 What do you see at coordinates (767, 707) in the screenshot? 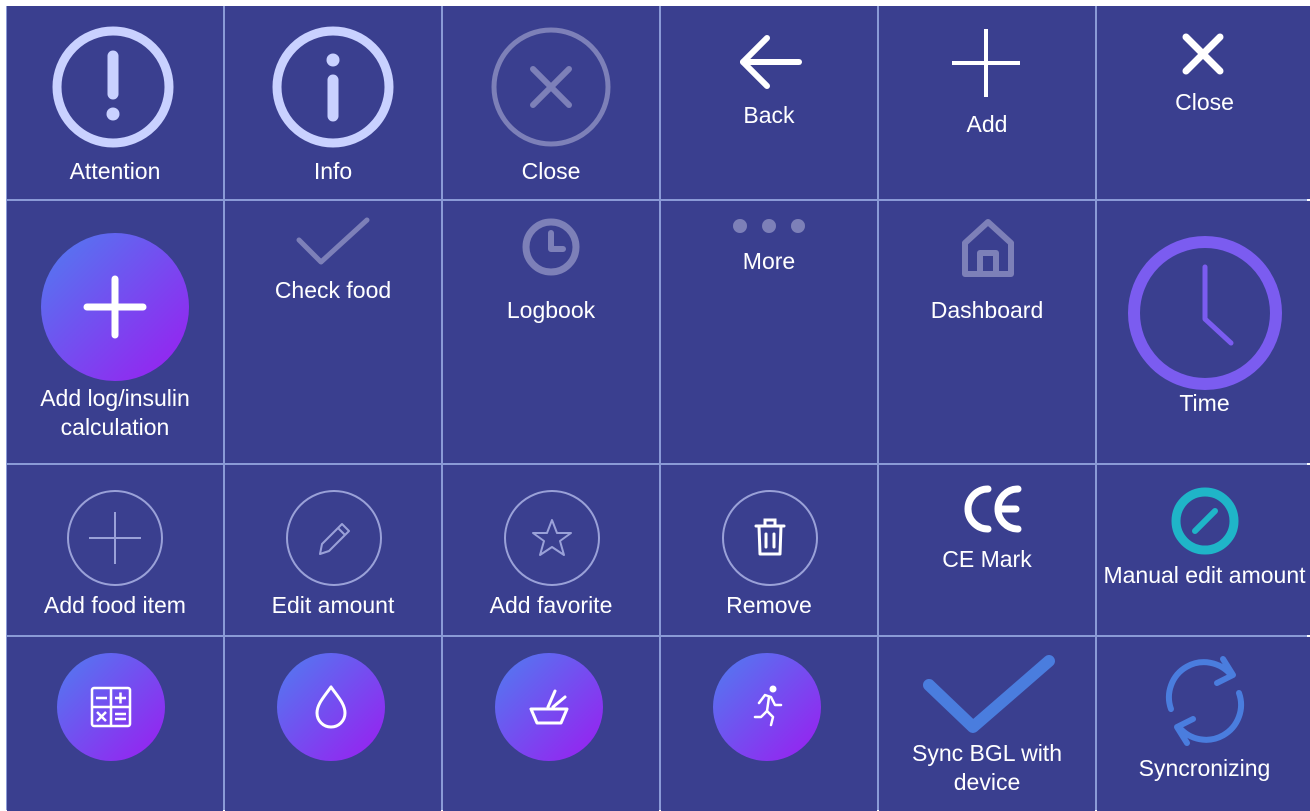
I see `running-icon` at bounding box center [767, 707].